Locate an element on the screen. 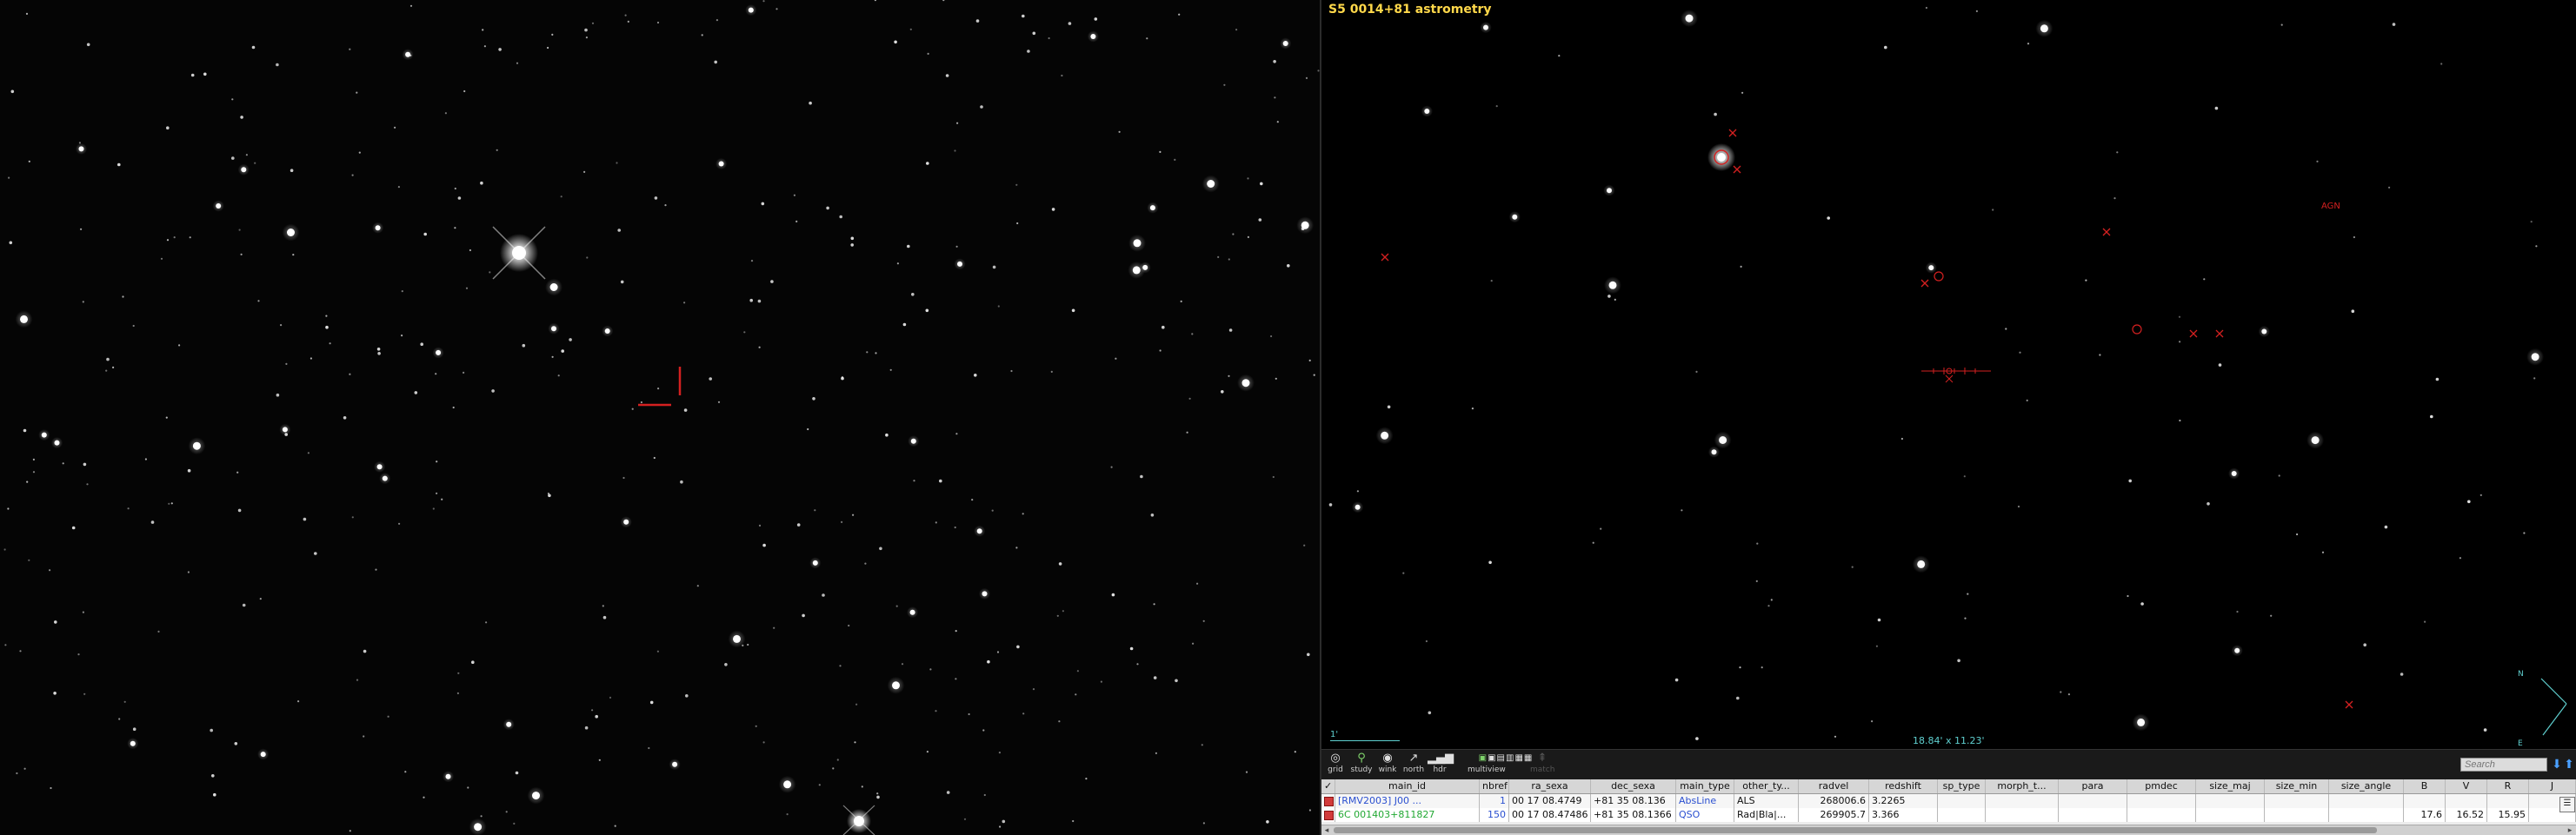  column-header: pmdec is located at coordinates (2161, 786).